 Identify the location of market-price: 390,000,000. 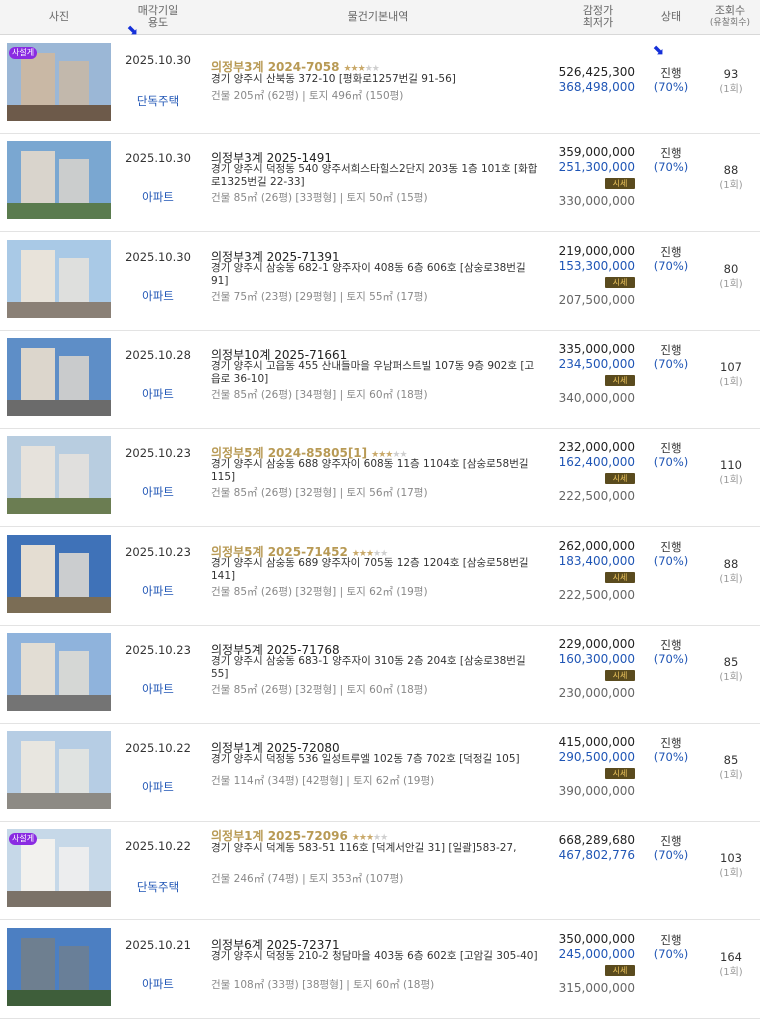
(596, 791).